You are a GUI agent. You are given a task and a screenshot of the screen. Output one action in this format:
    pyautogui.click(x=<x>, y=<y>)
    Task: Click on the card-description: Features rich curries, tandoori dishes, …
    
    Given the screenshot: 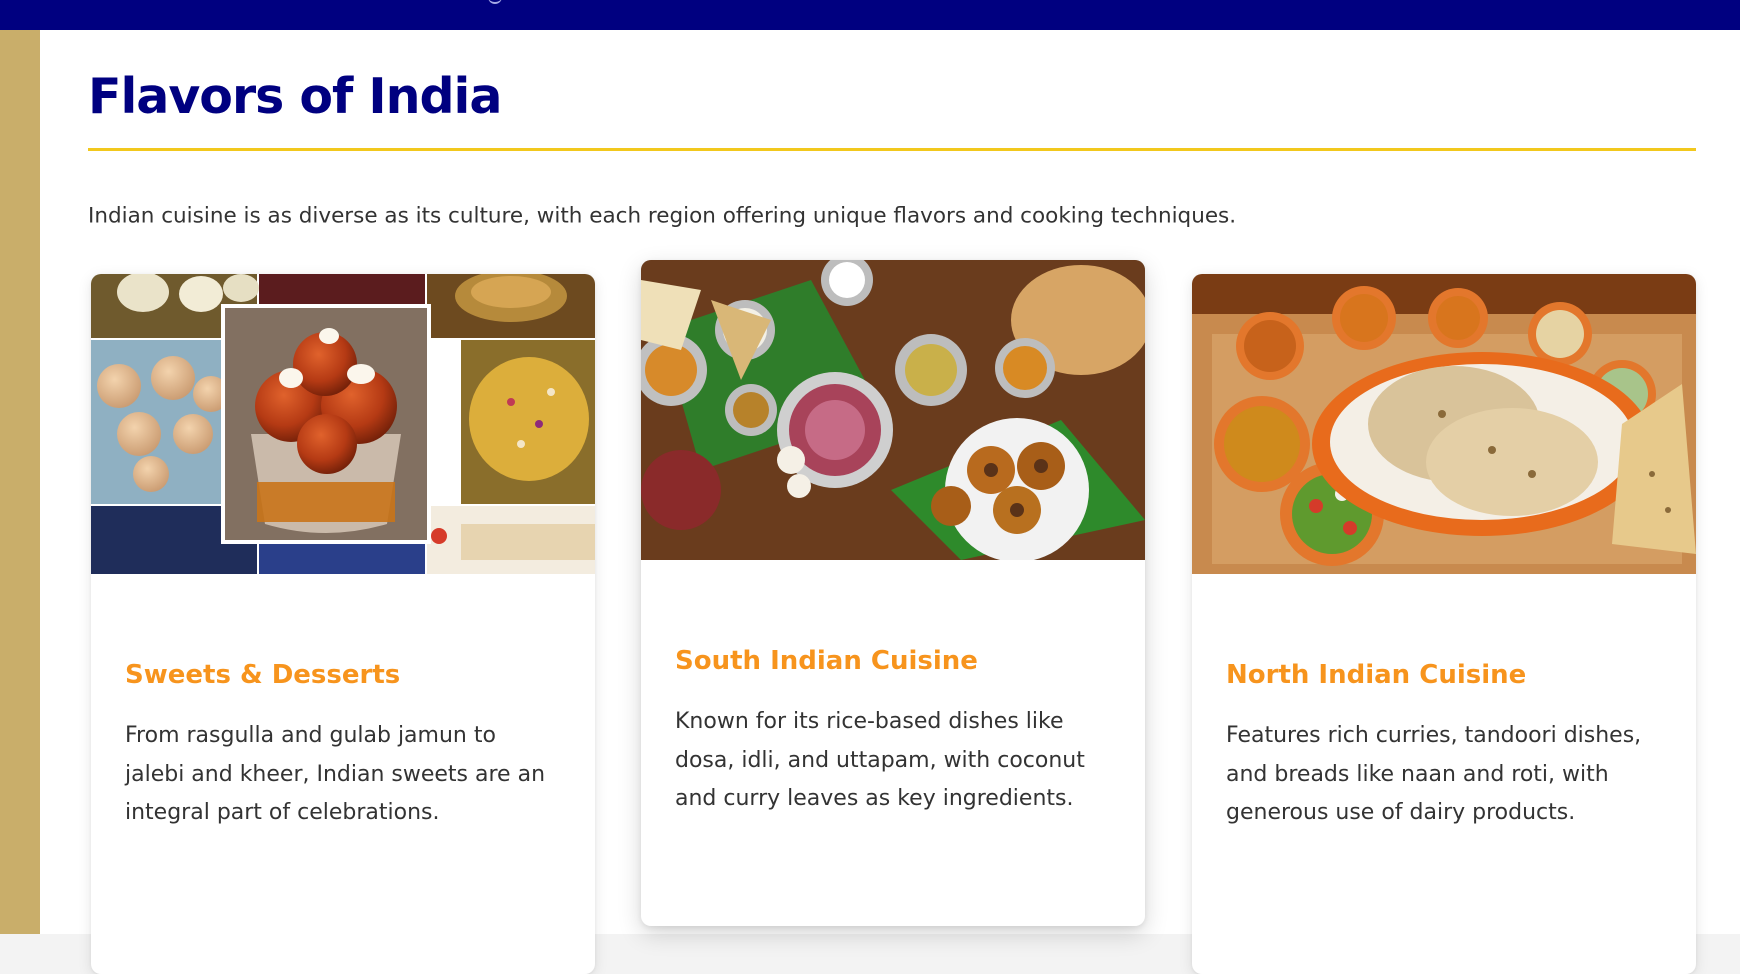 What is the action you would take?
    pyautogui.click(x=1434, y=774)
    